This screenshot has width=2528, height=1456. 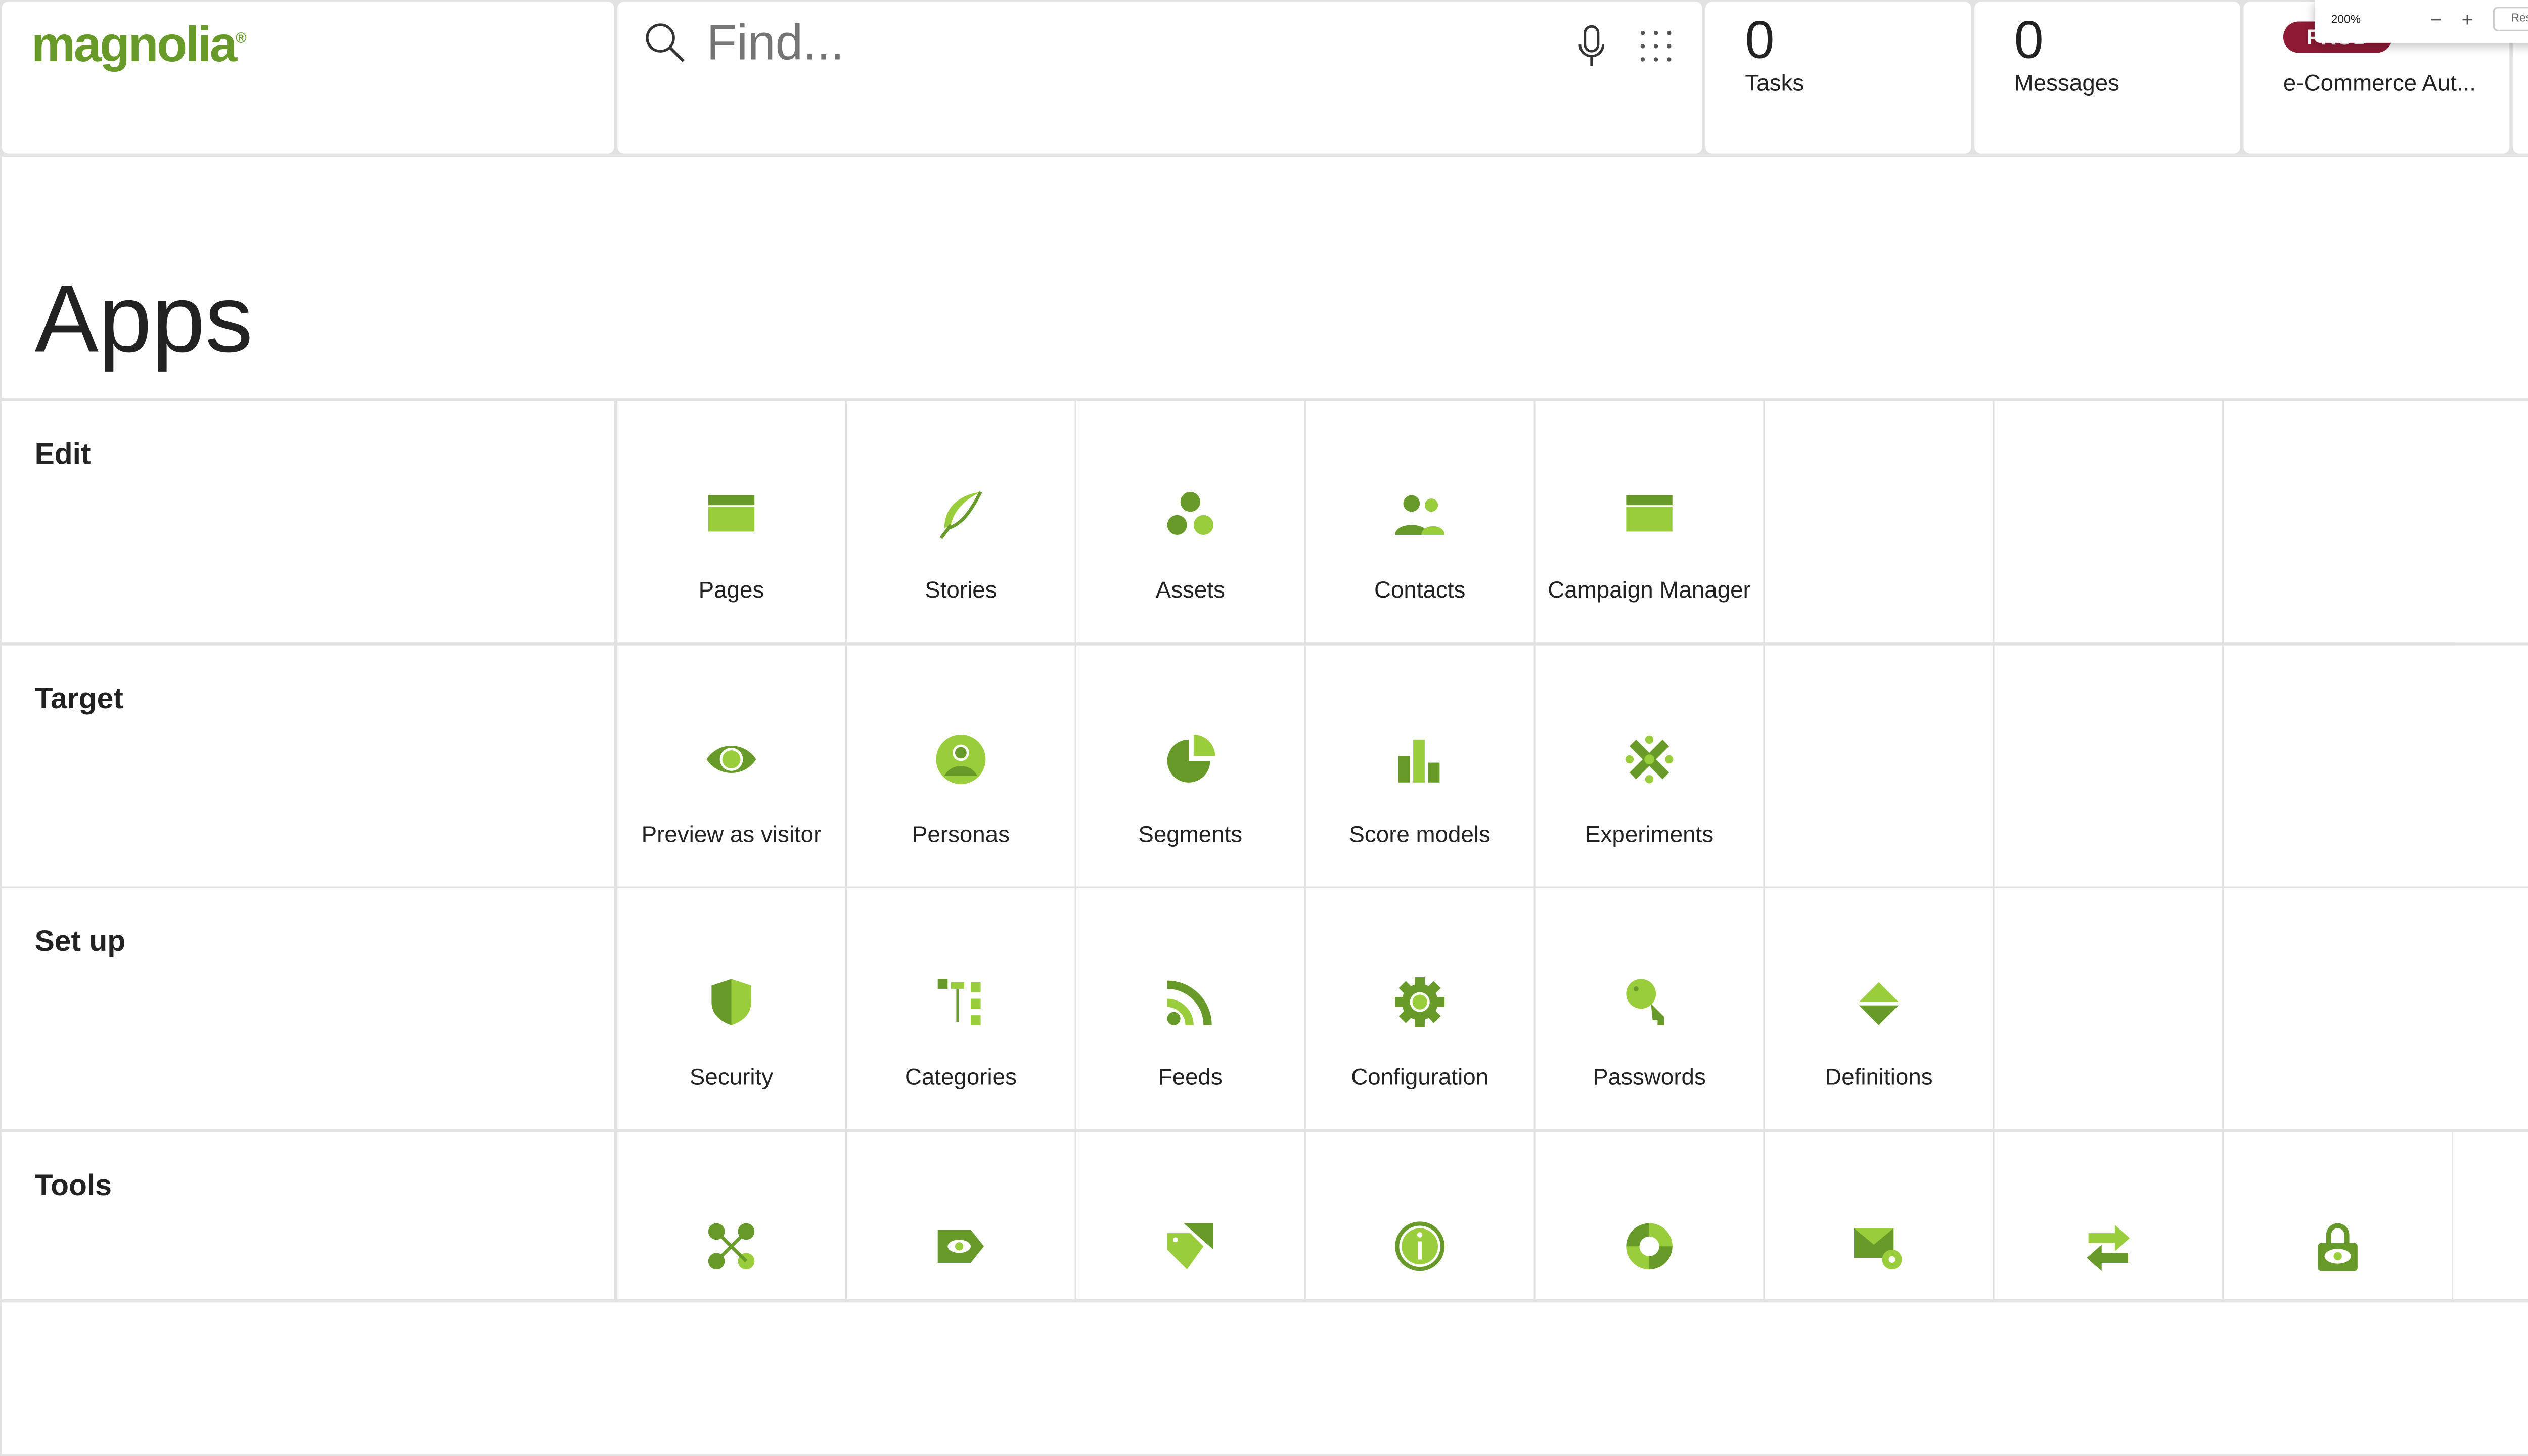 What do you see at coordinates (2338, 1247) in the screenshot?
I see `lock-eye-icon` at bounding box center [2338, 1247].